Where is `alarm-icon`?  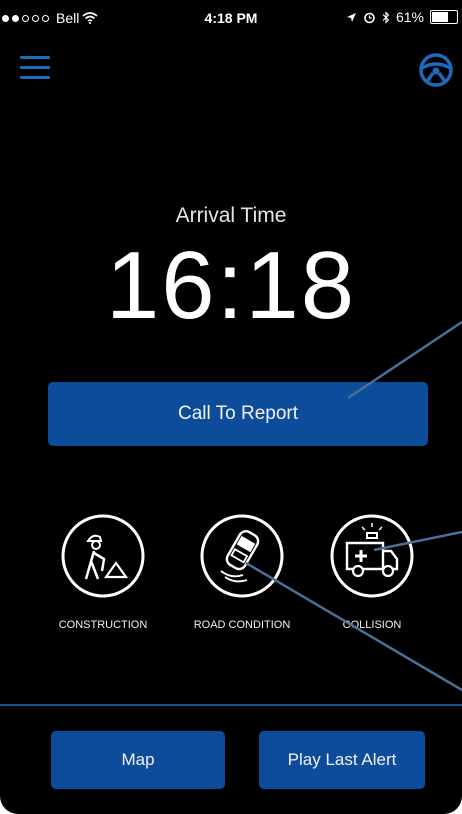
alarm-icon is located at coordinates (369, 17).